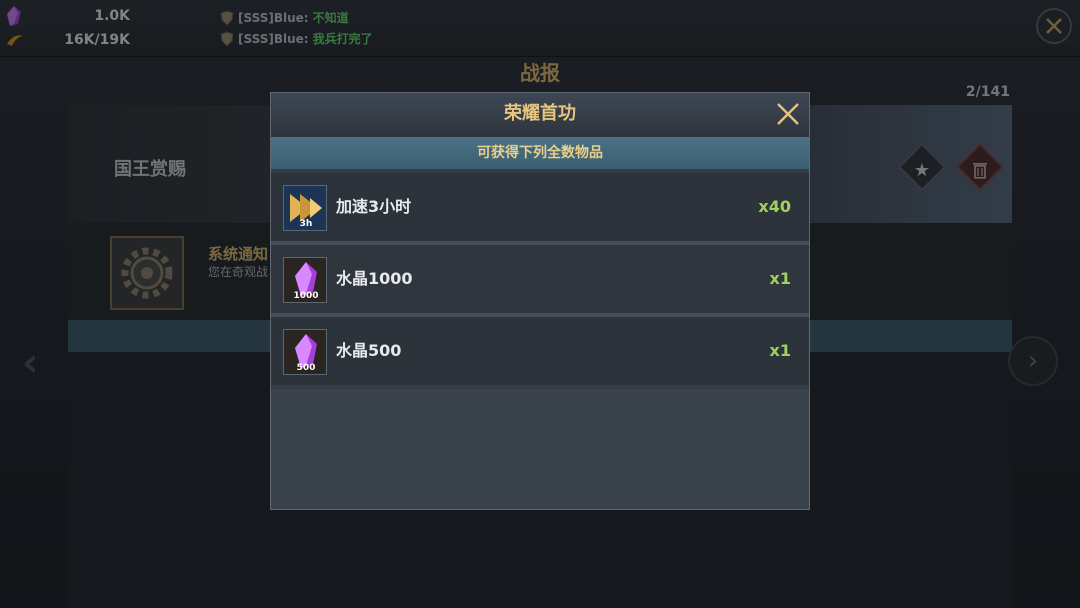 The image size is (1080, 608). I want to click on crystal-icon: 500, so click(305, 352).